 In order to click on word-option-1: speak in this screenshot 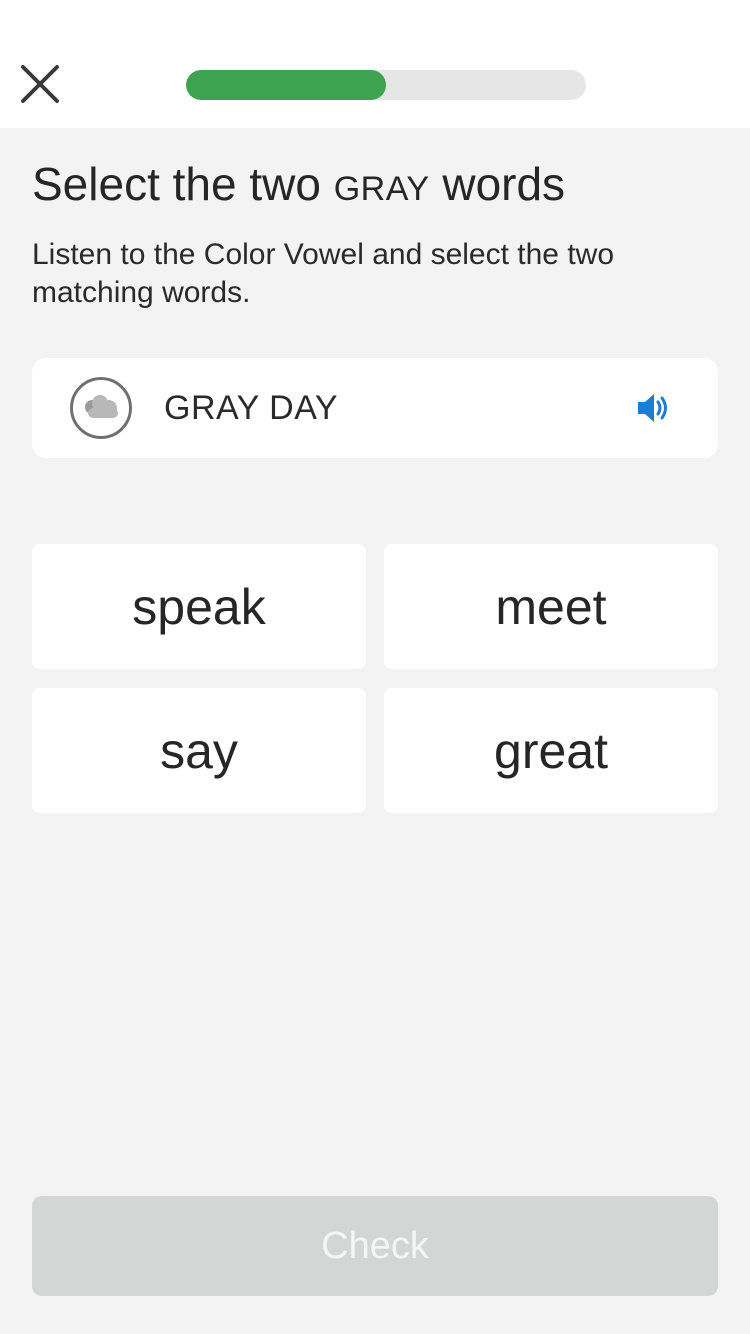, I will do `click(199, 606)`.